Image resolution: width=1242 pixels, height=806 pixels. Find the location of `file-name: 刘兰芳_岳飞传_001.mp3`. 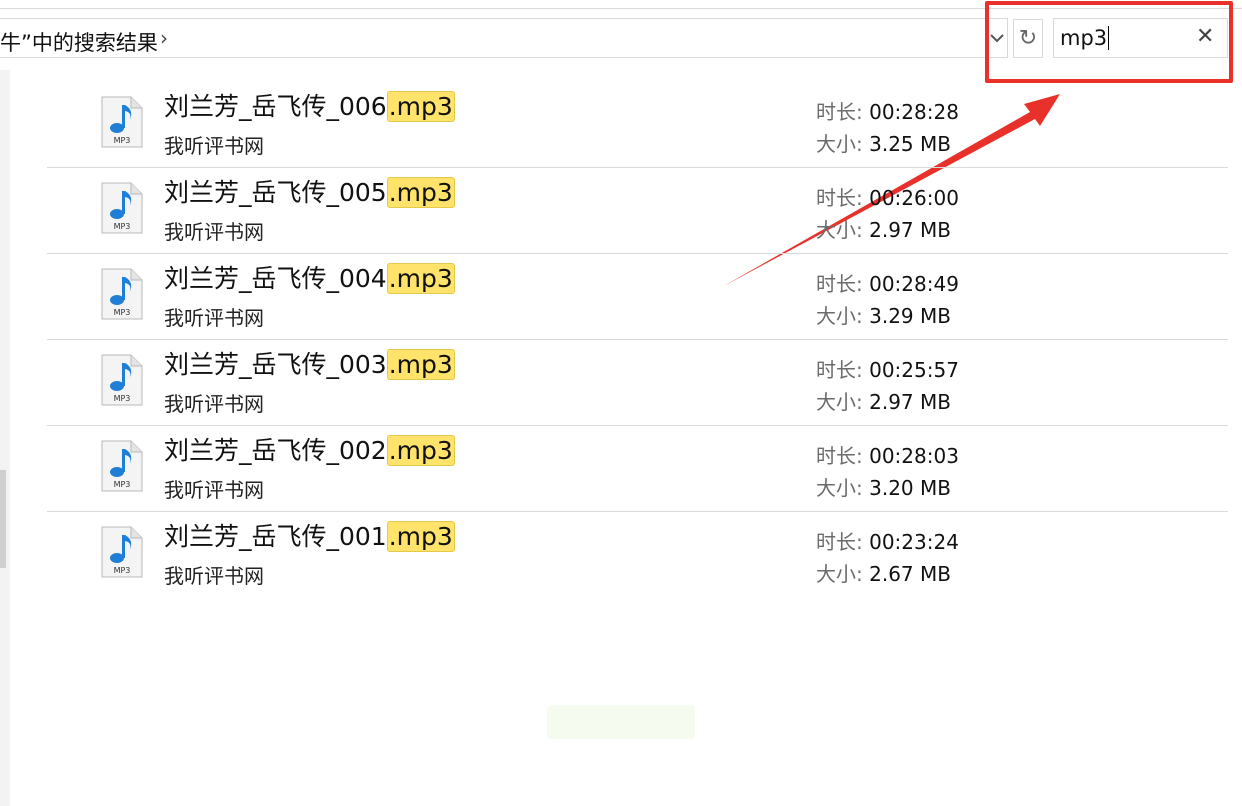

file-name: 刘兰芳_岳飞传_001.mp3 is located at coordinates (309, 537).